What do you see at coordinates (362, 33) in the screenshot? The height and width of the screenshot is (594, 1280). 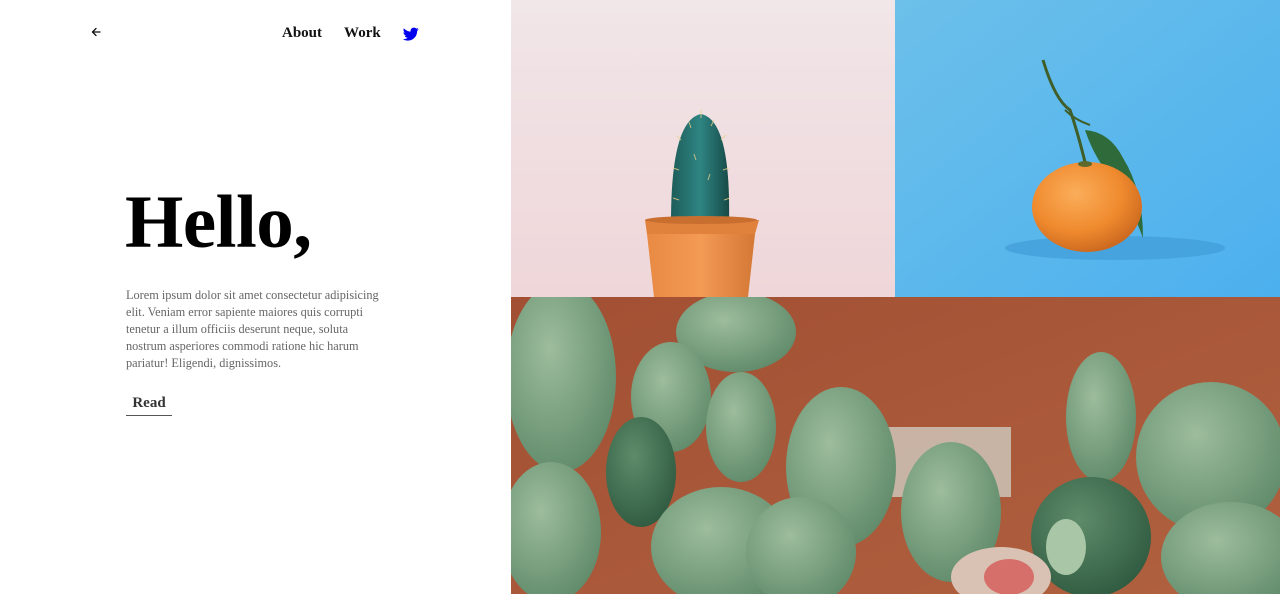 I see `nav-link-work: Work` at bounding box center [362, 33].